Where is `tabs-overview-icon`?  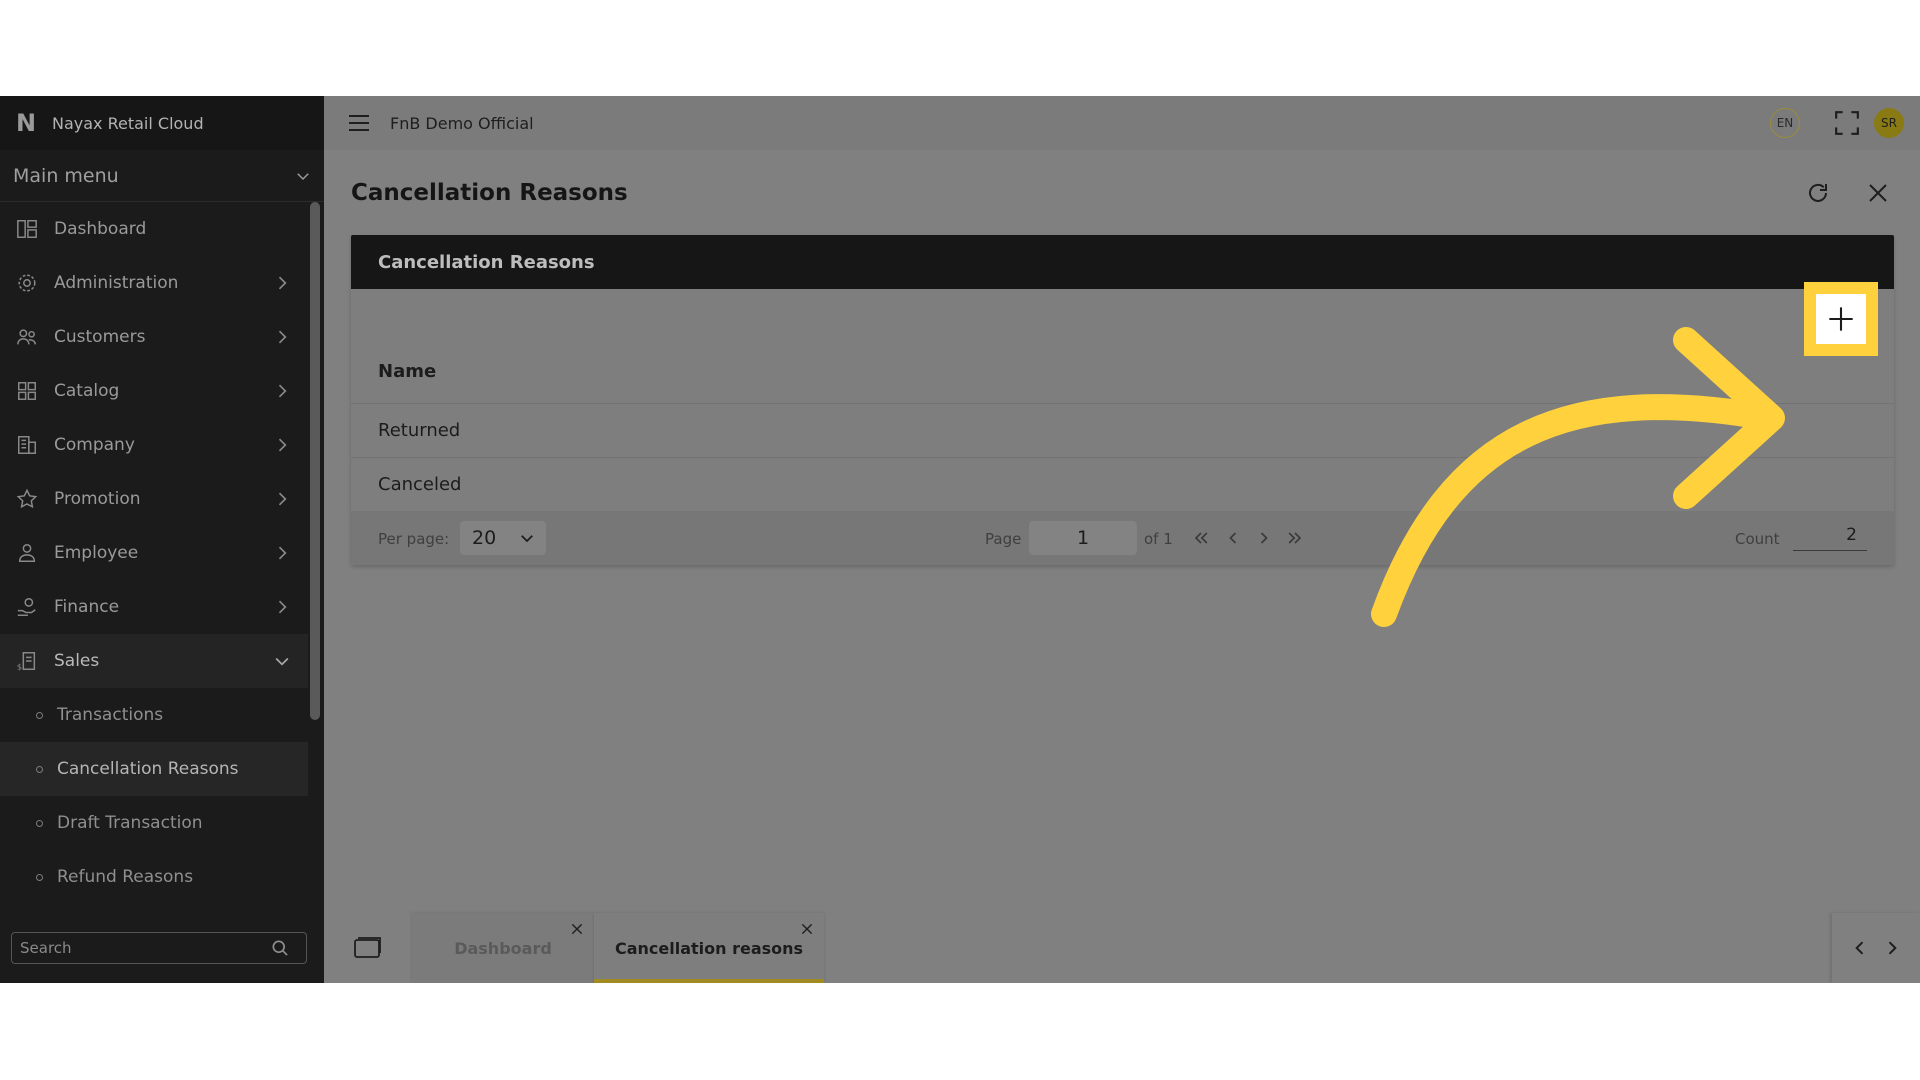
tabs-overview-icon is located at coordinates (368, 948).